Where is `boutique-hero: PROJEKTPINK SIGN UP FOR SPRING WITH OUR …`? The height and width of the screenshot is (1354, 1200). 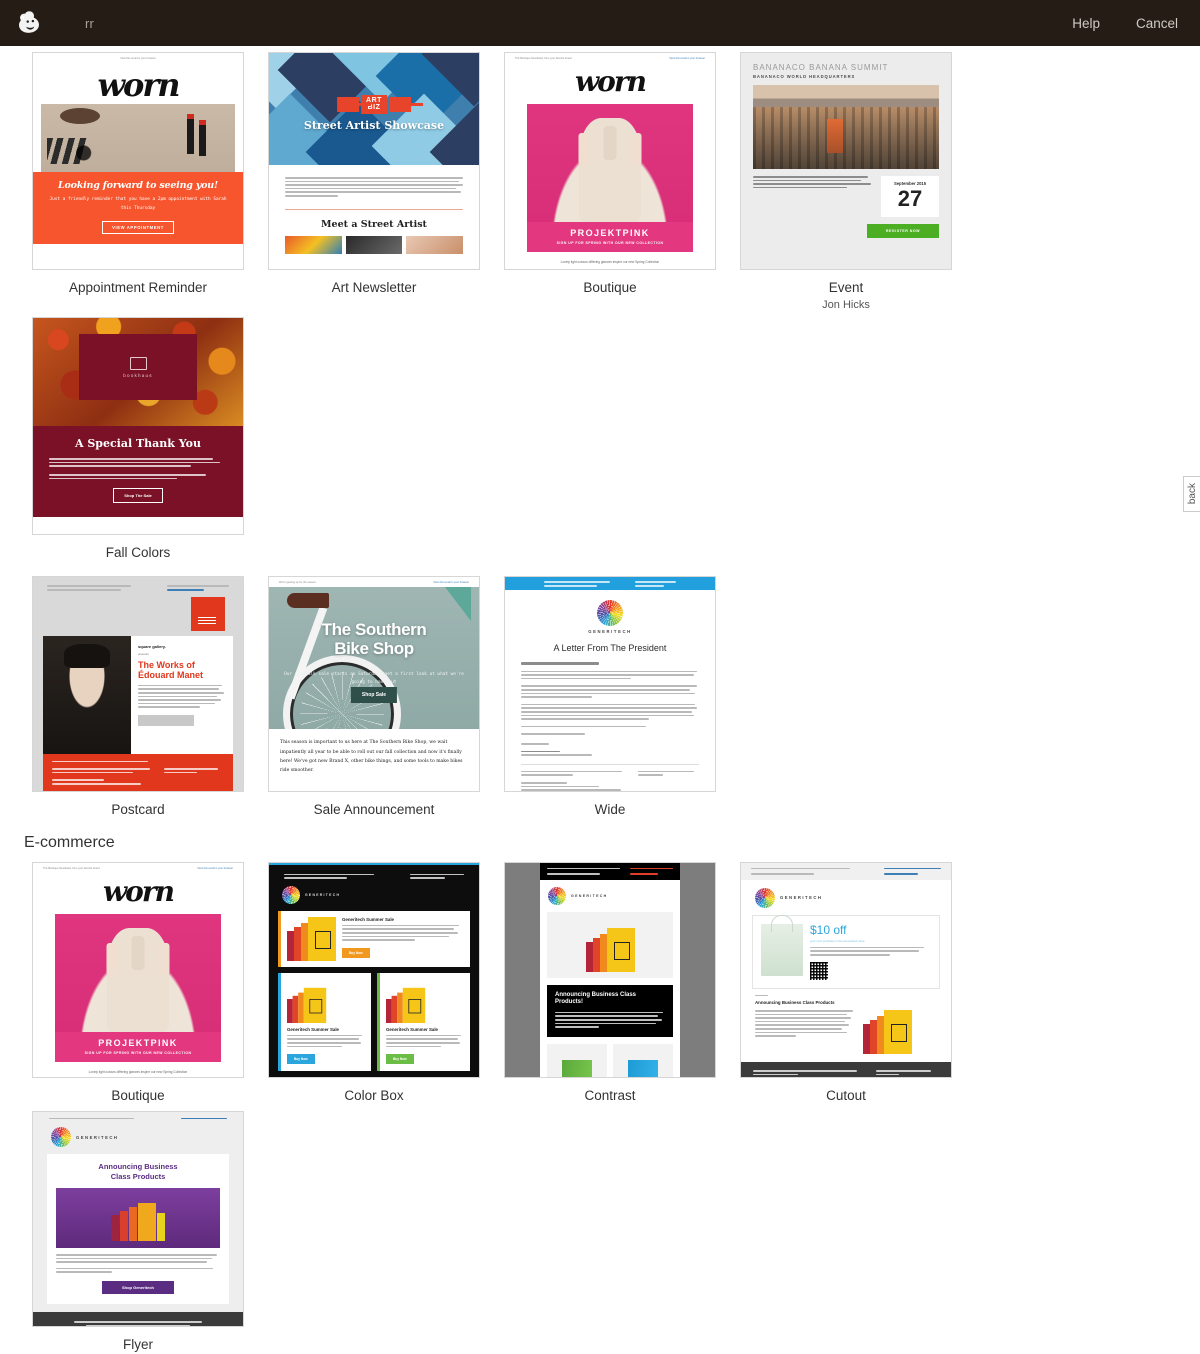 boutique-hero: PROJEKTPINK SIGN UP FOR SPRING WITH OUR … is located at coordinates (138, 987).